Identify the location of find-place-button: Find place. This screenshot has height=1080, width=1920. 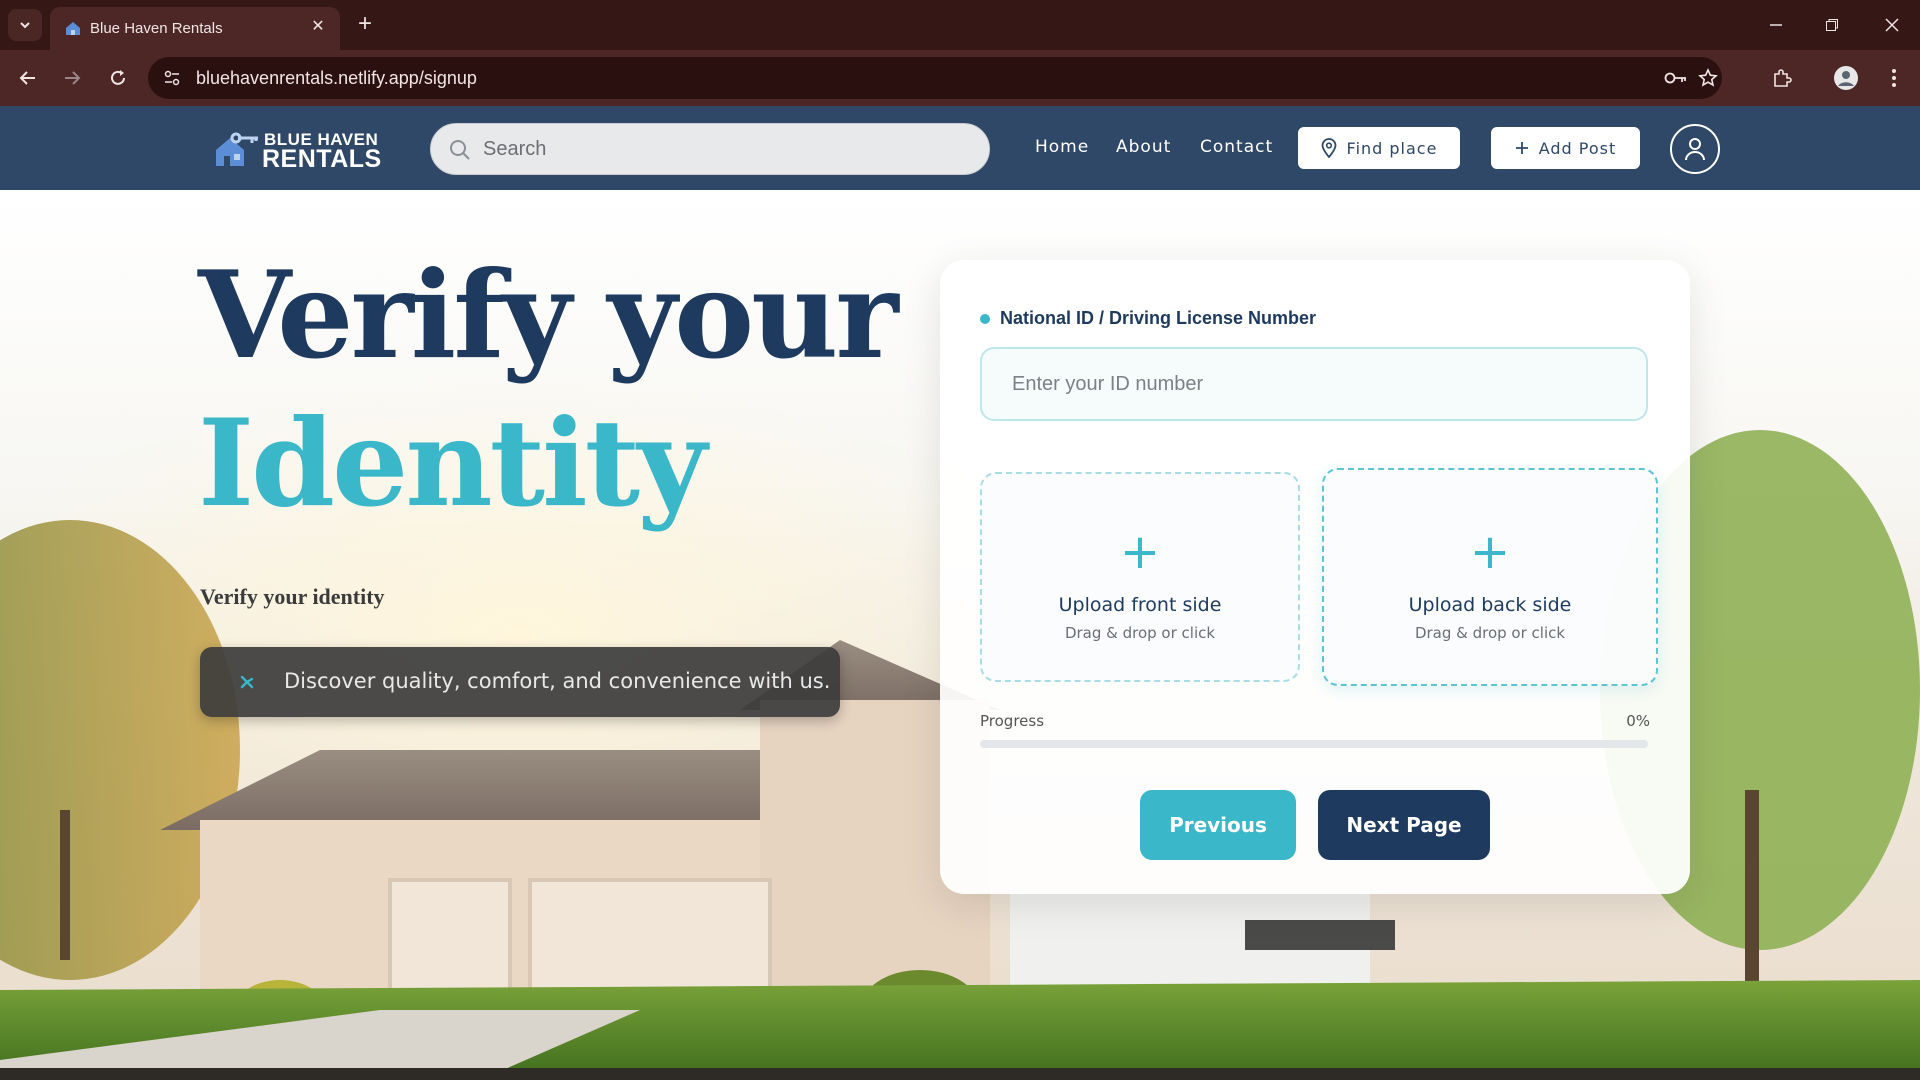
(1379, 148).